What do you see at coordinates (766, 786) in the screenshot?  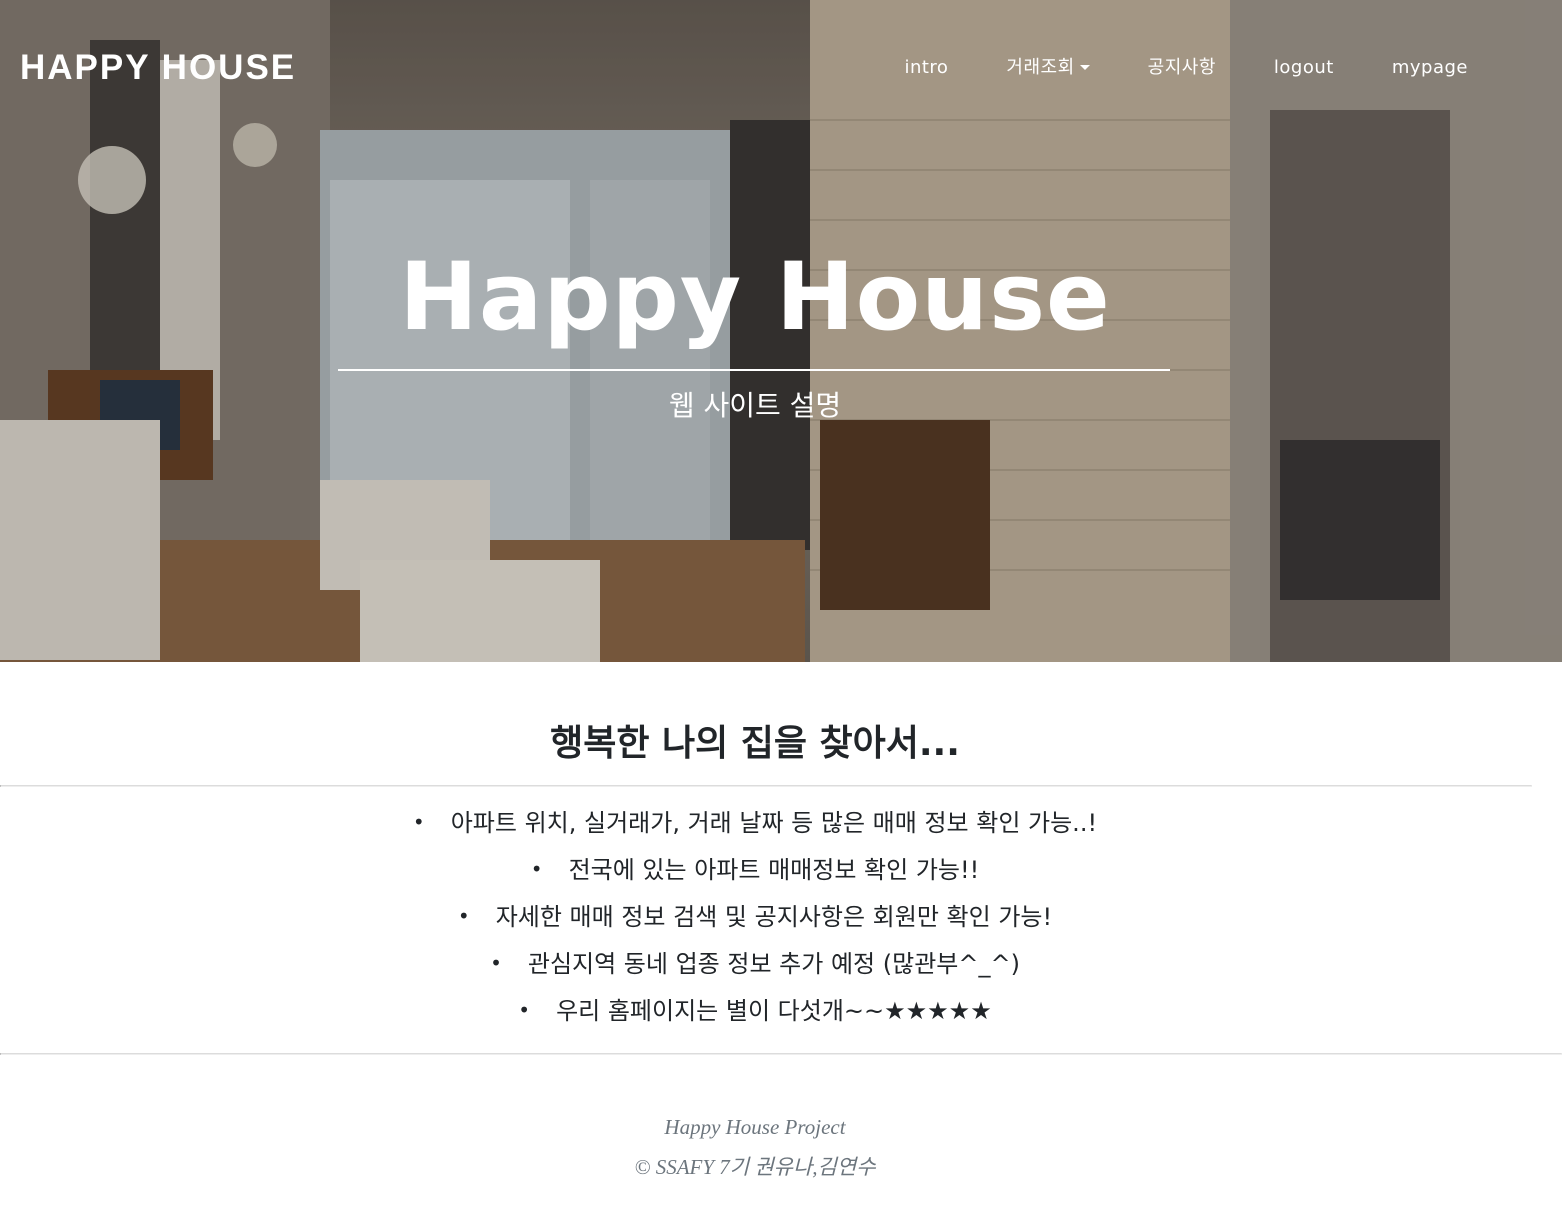 I see `section-divider` at bounding box center [766, 786].